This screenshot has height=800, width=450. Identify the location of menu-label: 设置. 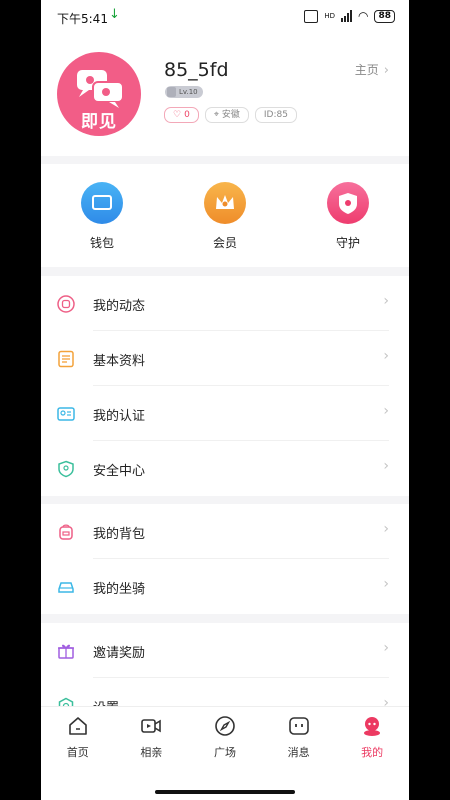
(106, 701).